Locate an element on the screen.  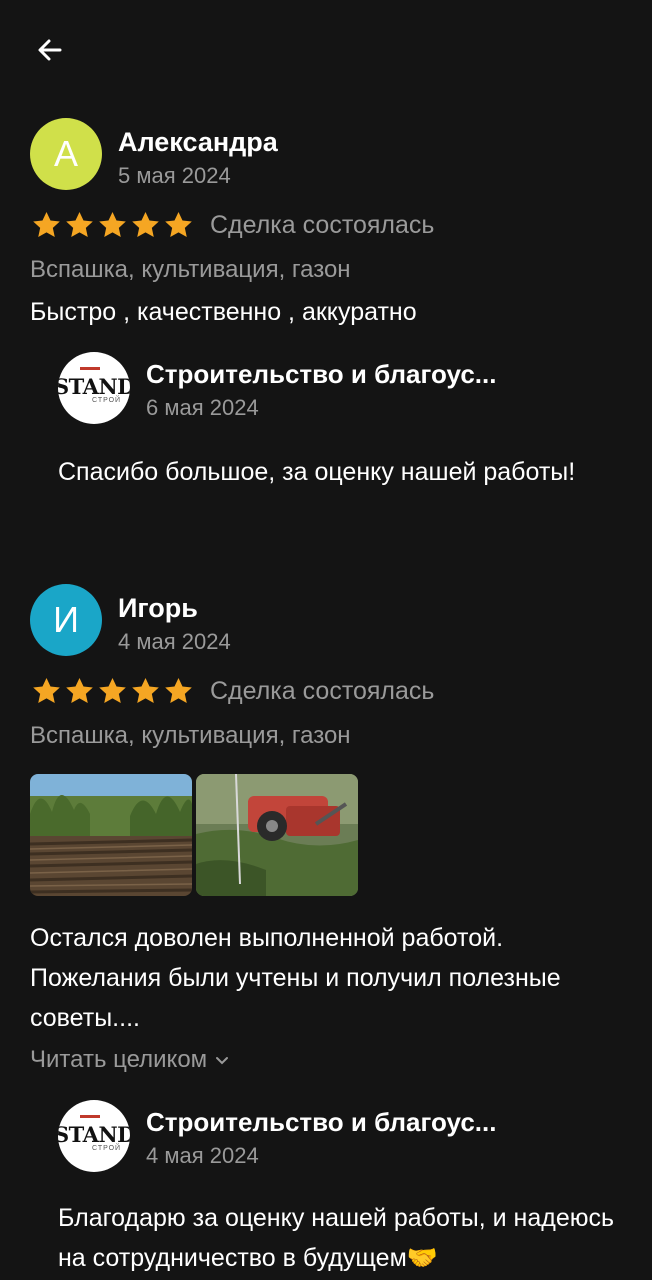
tiller-photo is located at coordinates (277, 835).